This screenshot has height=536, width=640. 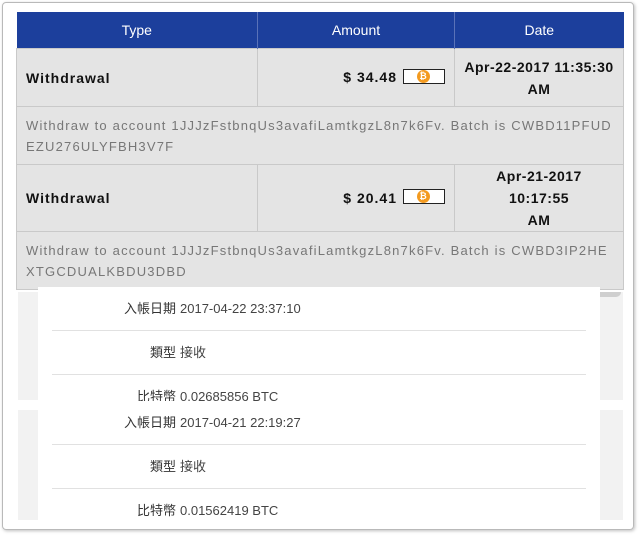 I want to click on transaction-amount-cell: $ 20.41 ₿, so click(x=356, y=198).